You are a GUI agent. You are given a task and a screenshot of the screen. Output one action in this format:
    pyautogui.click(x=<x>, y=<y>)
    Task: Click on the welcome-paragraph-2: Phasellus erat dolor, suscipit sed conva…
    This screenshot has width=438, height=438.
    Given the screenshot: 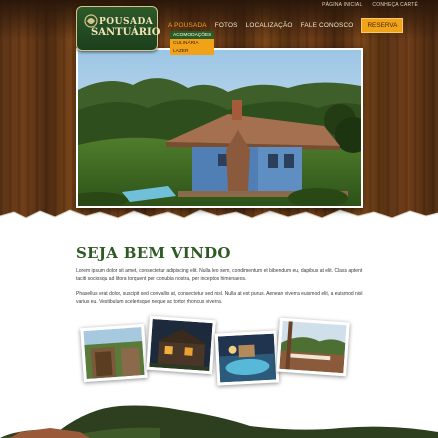 What is the action you would take?
    pyautogui.click(x=219, y=298)
    